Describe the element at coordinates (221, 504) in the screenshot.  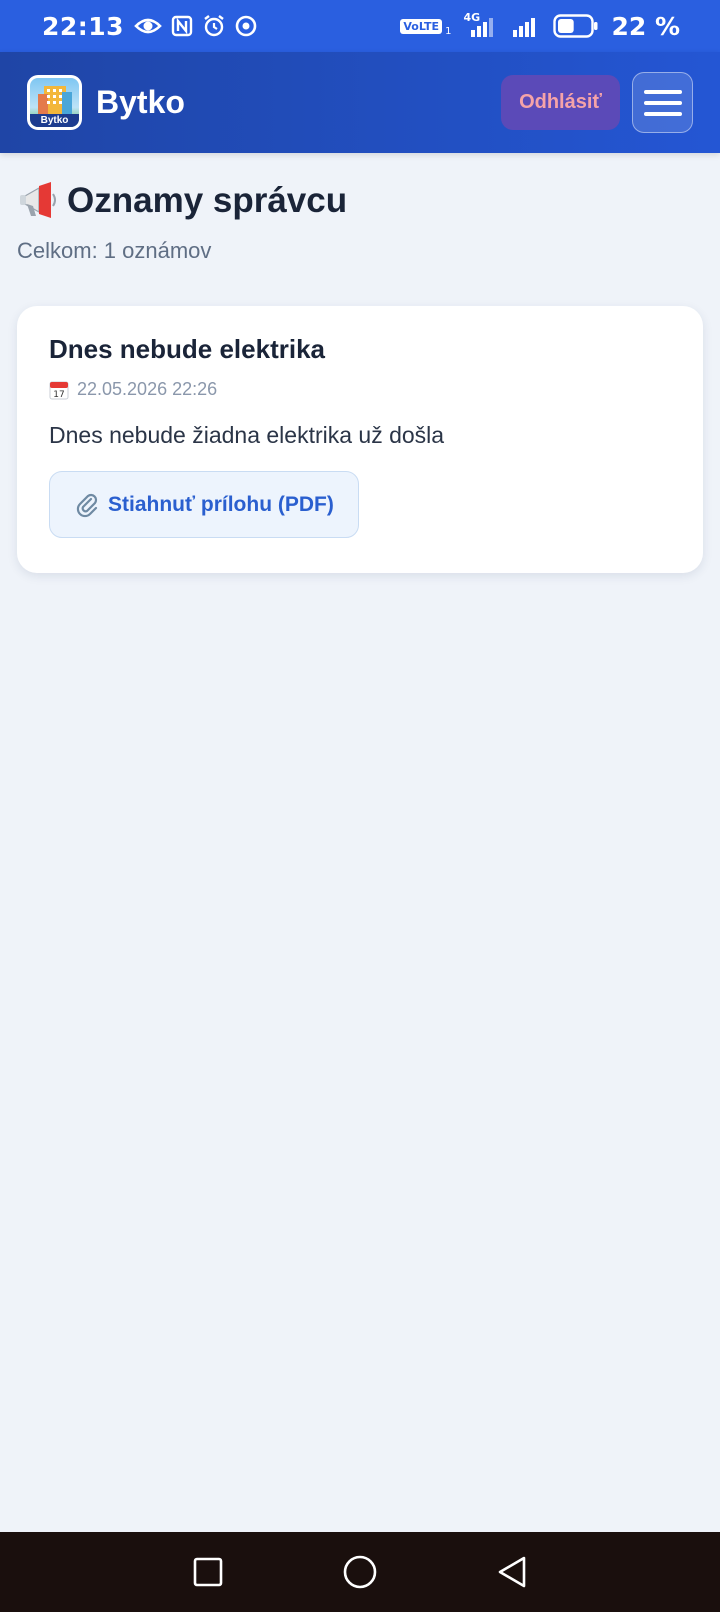
I see `download-attachment-label: Stiahnuť prílohu (PDF)` at that location.